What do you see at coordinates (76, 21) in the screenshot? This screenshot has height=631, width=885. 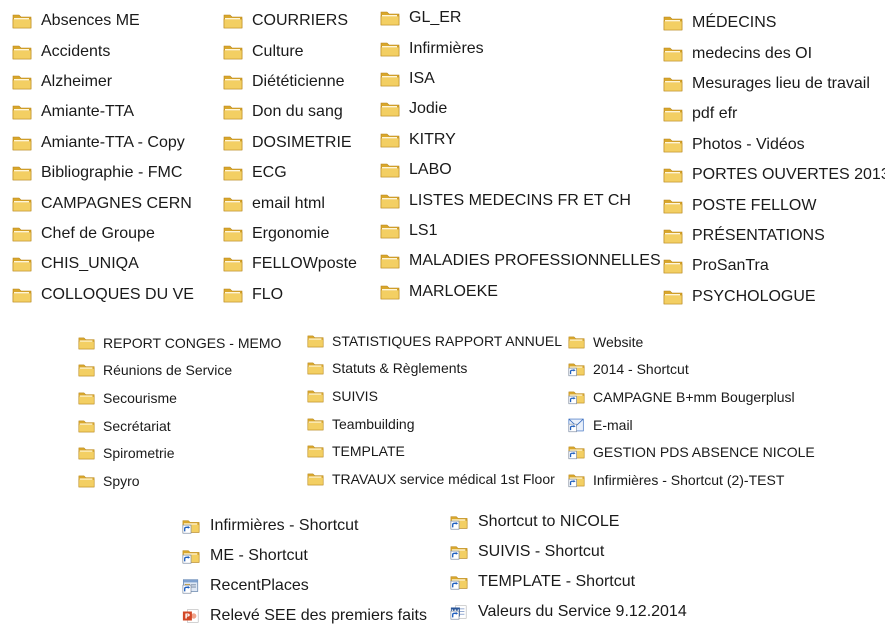 I see `folder-item-absences-me: Absences ME` at bounding box center [76, 21].